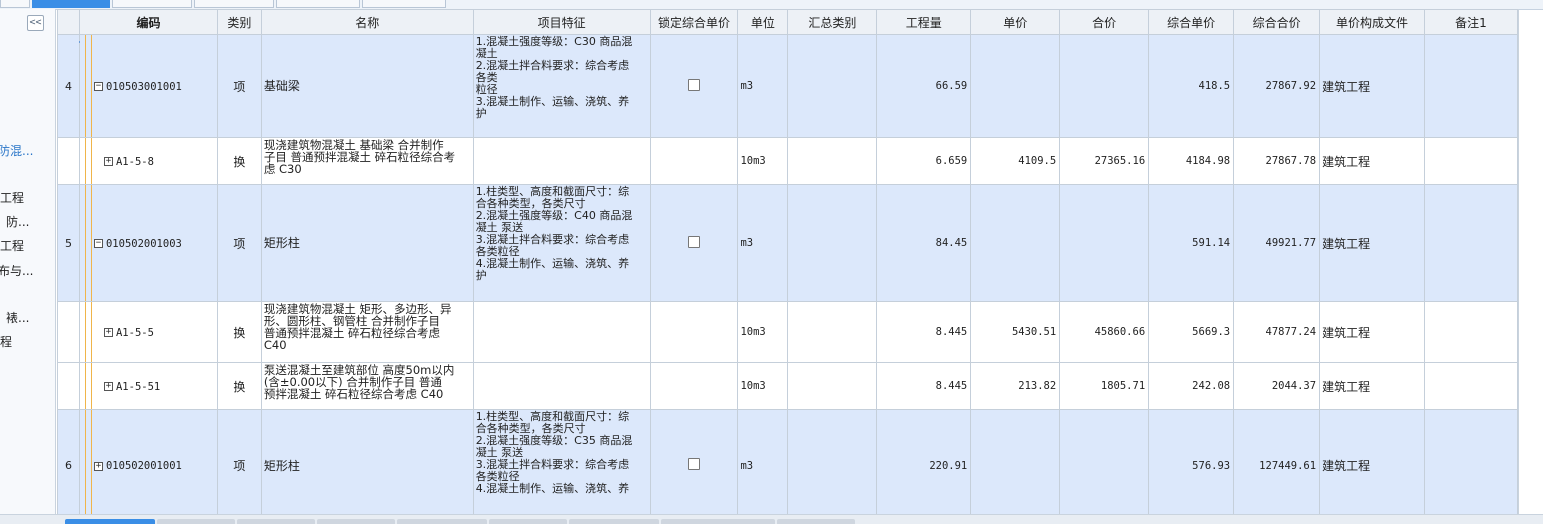 This screenshot has height=524, width=1543. What do you see at coordinates (1191, 22) in the screenshot?
I see `col-comp-price-header: 综合单价` at bounding box center [1191, 22].